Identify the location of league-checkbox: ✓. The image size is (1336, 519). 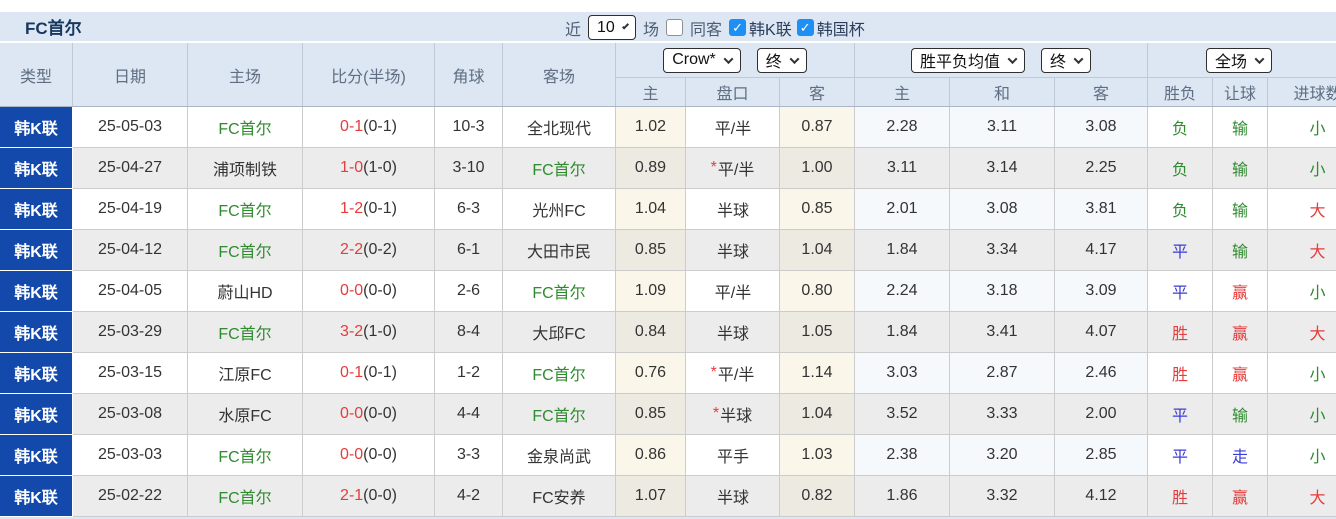
(738, 27).